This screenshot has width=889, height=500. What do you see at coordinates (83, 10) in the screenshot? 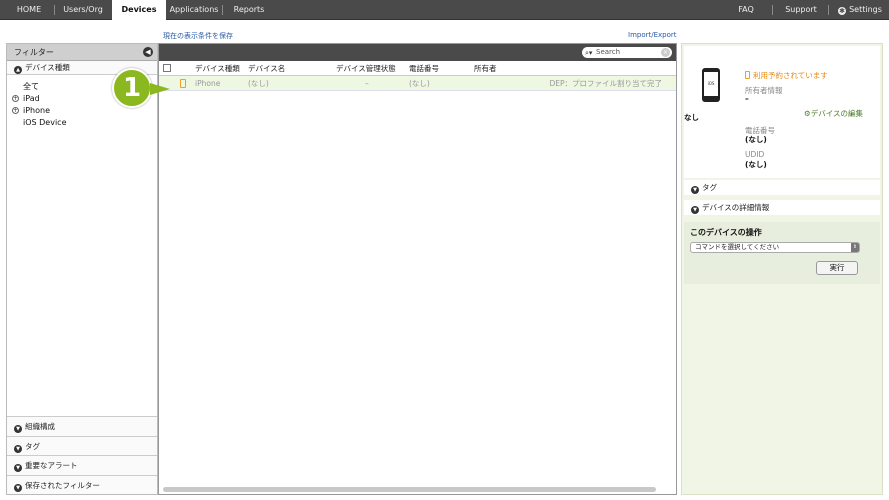
I see `tab-users-org: Users/Org` at bounding box center [83, 10].